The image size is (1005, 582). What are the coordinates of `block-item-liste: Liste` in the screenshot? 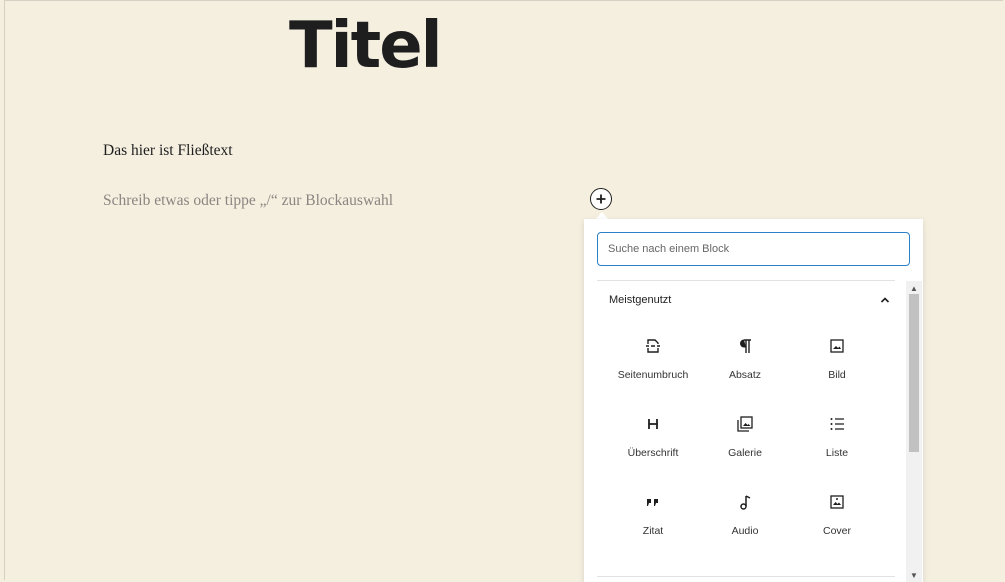 It's located at (837, 436).